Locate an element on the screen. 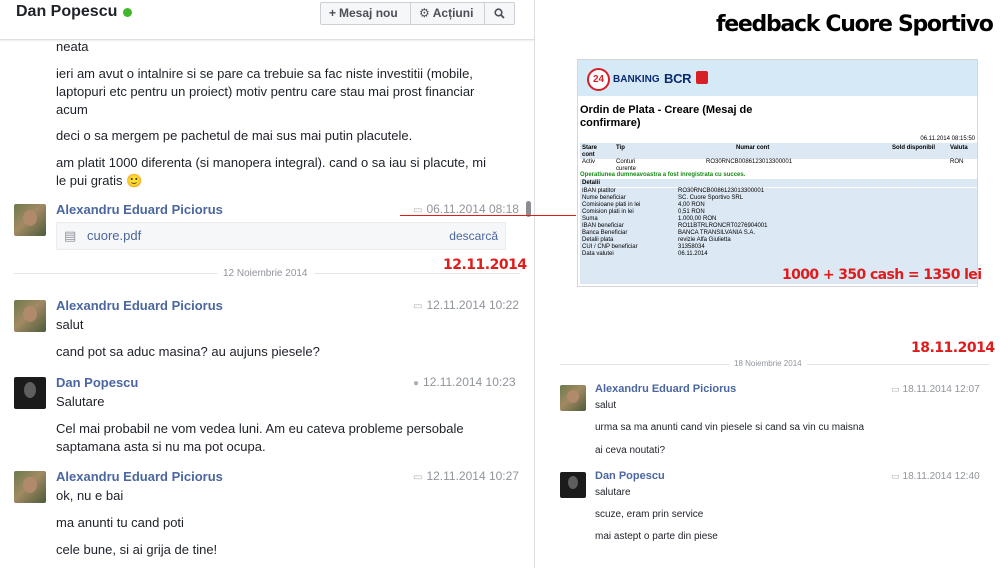  detail-label: Comisioane plati in lei is located at coordinates (611, 205).